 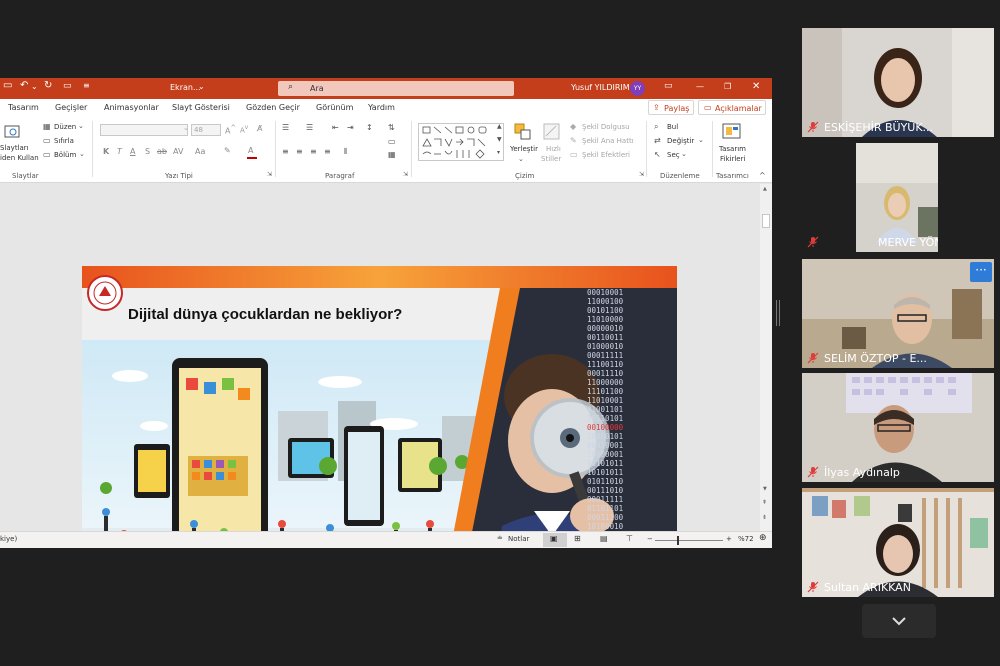 I want to click on slide-title: Dijital dünya çocuklardan ne bekliyor?, so click(x=265, y=314).